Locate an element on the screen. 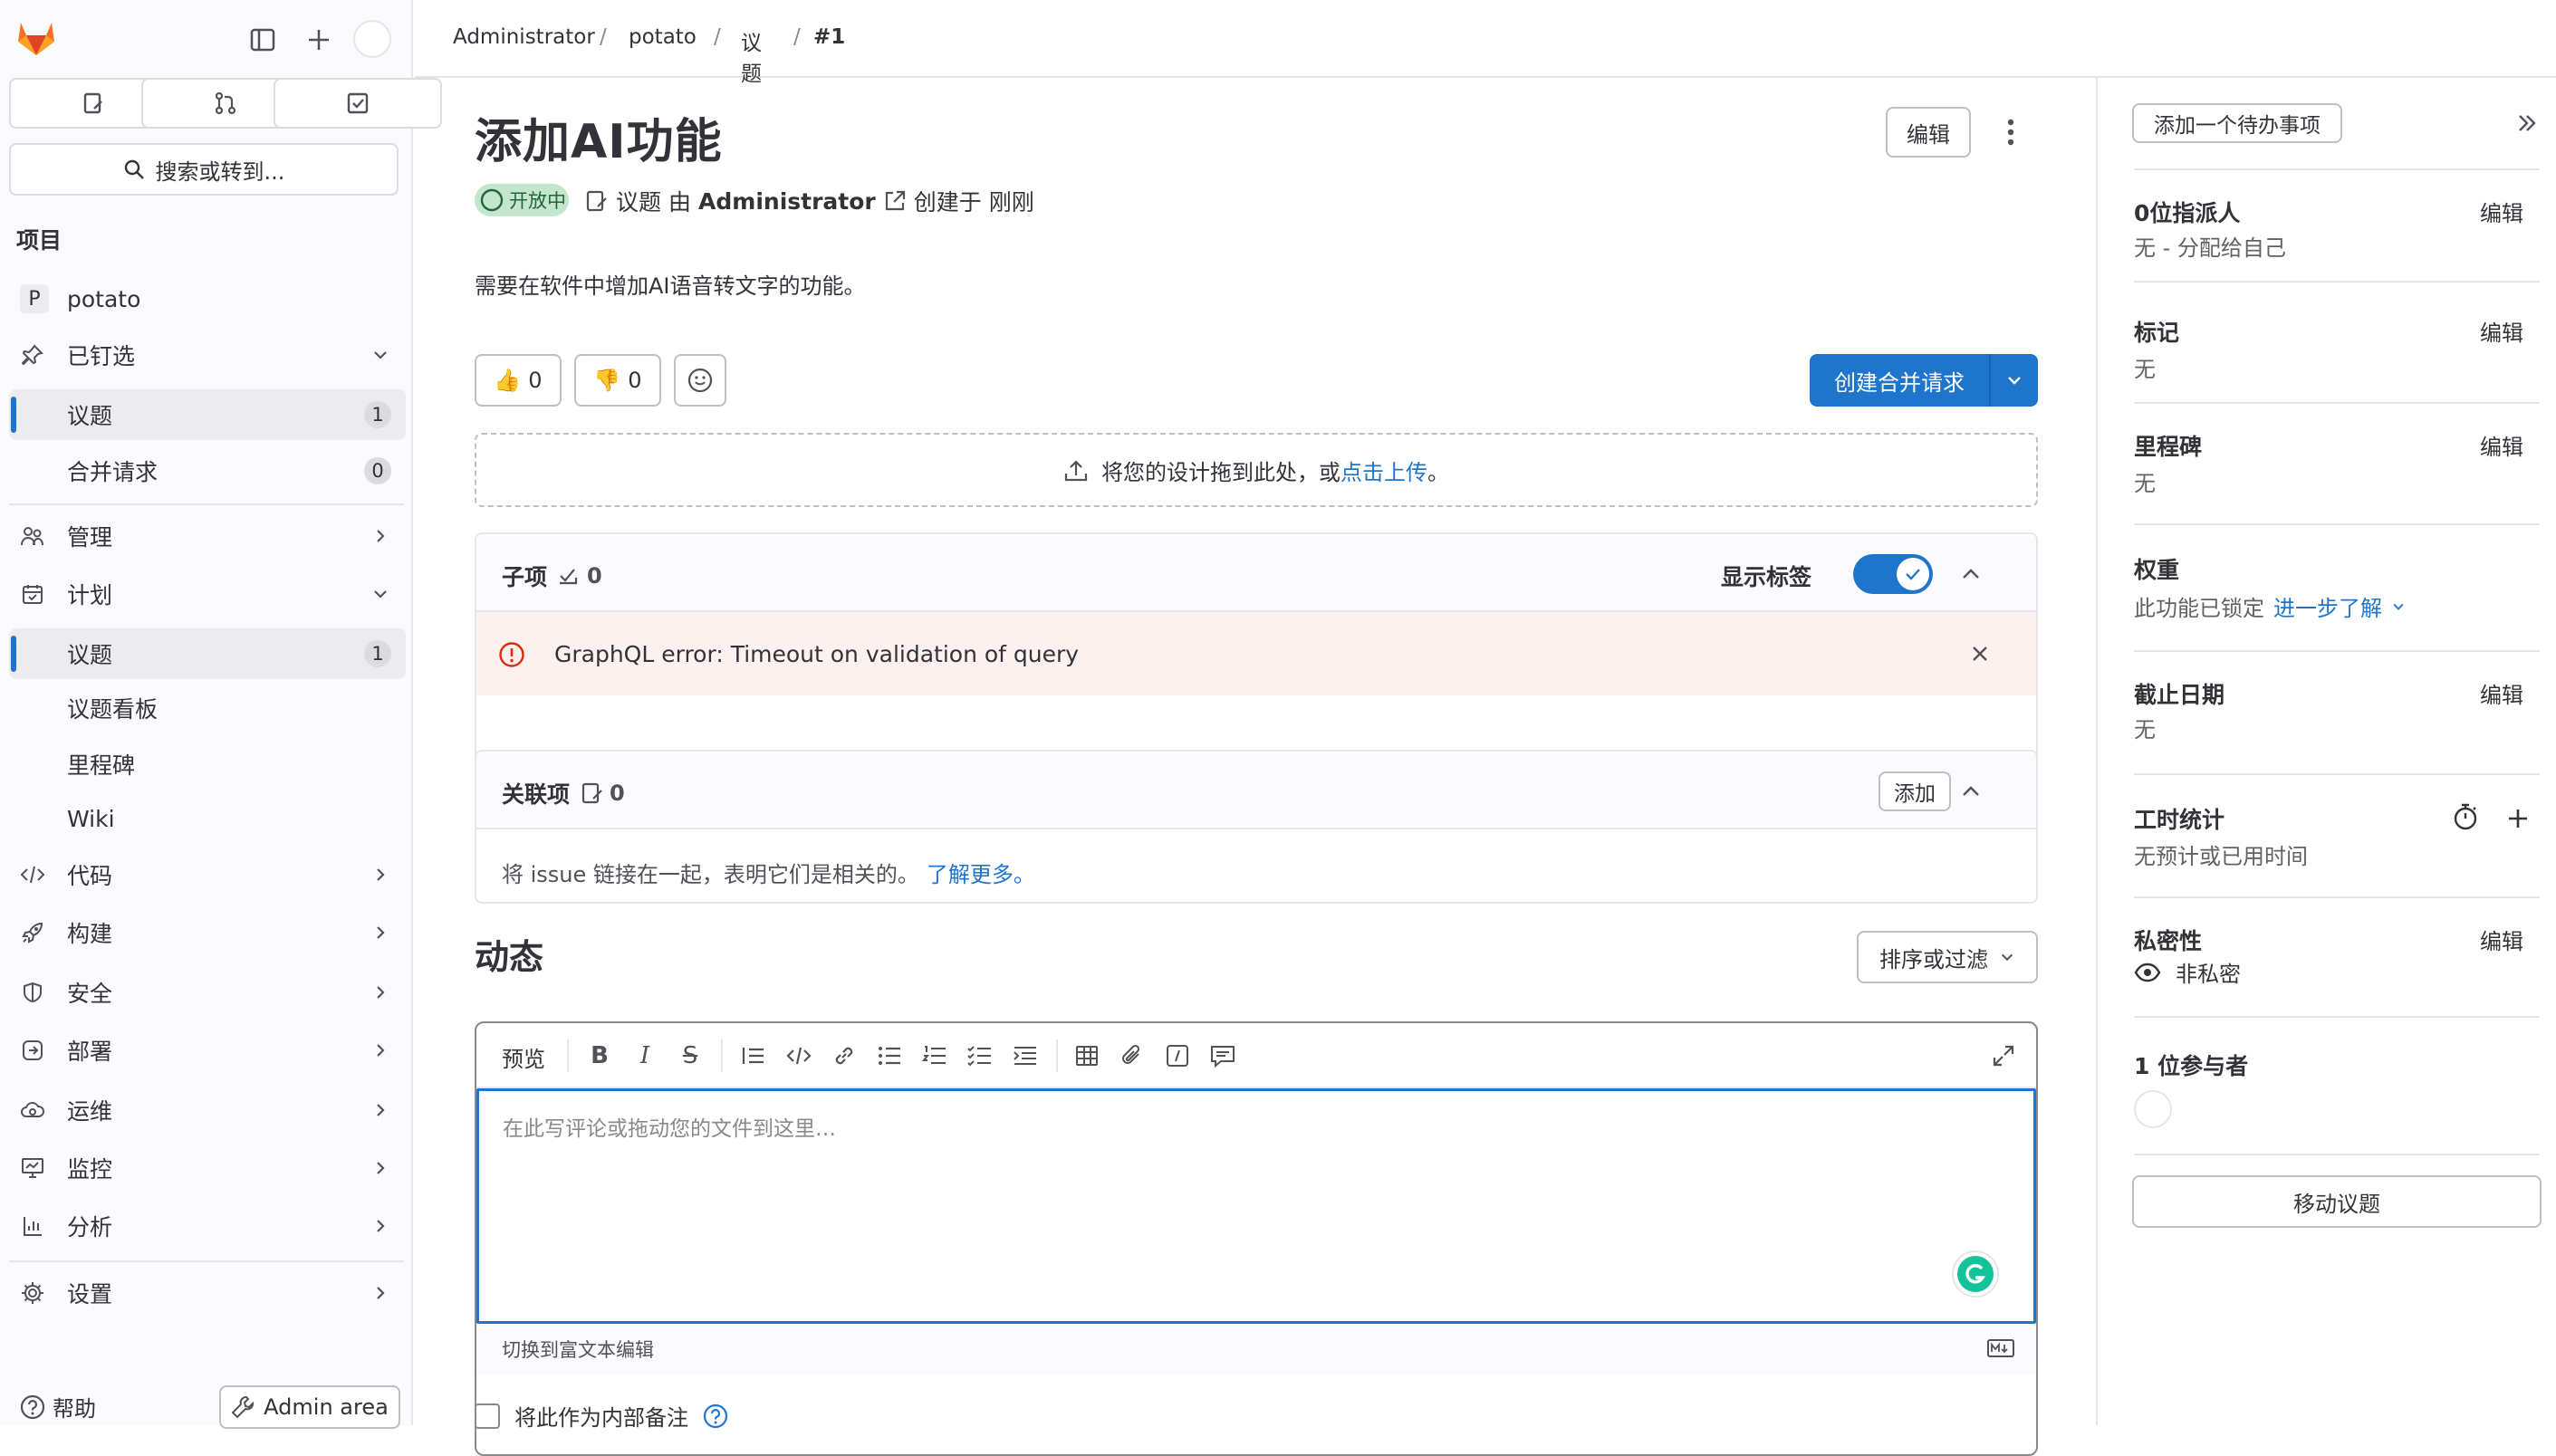 Image resolution: width=2556 pixels, height=1456 pixels. strikethrough-icon: S is located at coordinates (690, 1055).